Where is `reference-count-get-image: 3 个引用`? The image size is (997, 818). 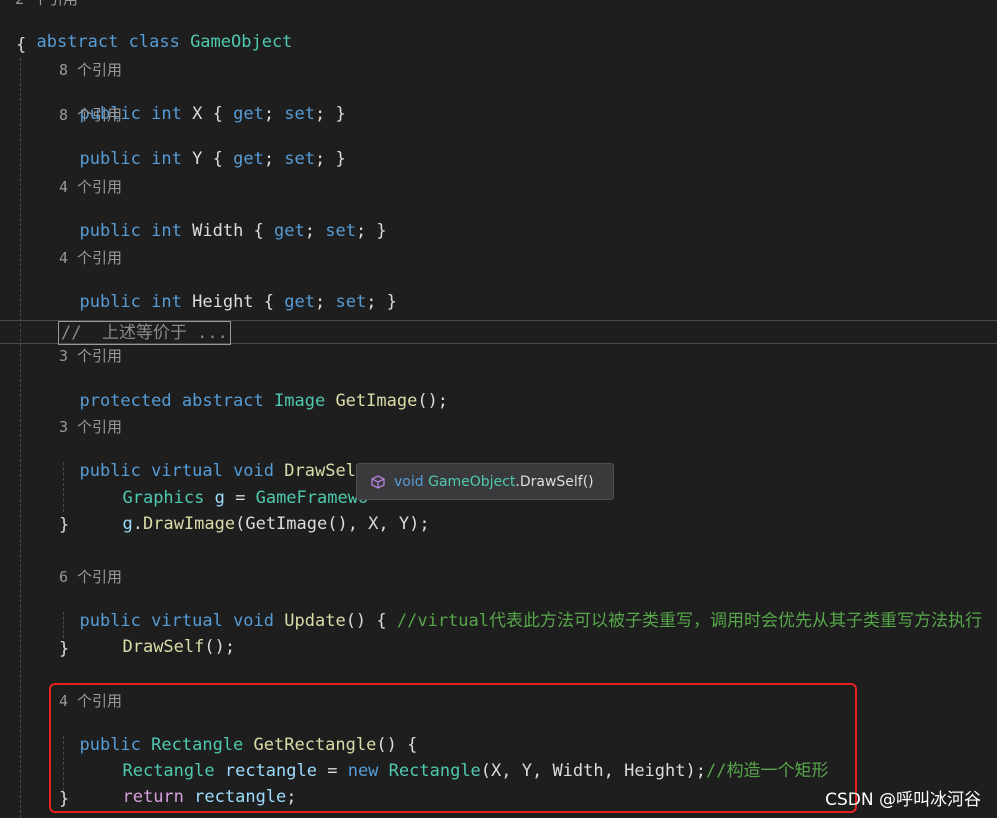
reference-count-get-image: 3 个引用 is located at coordinates (90, 356).